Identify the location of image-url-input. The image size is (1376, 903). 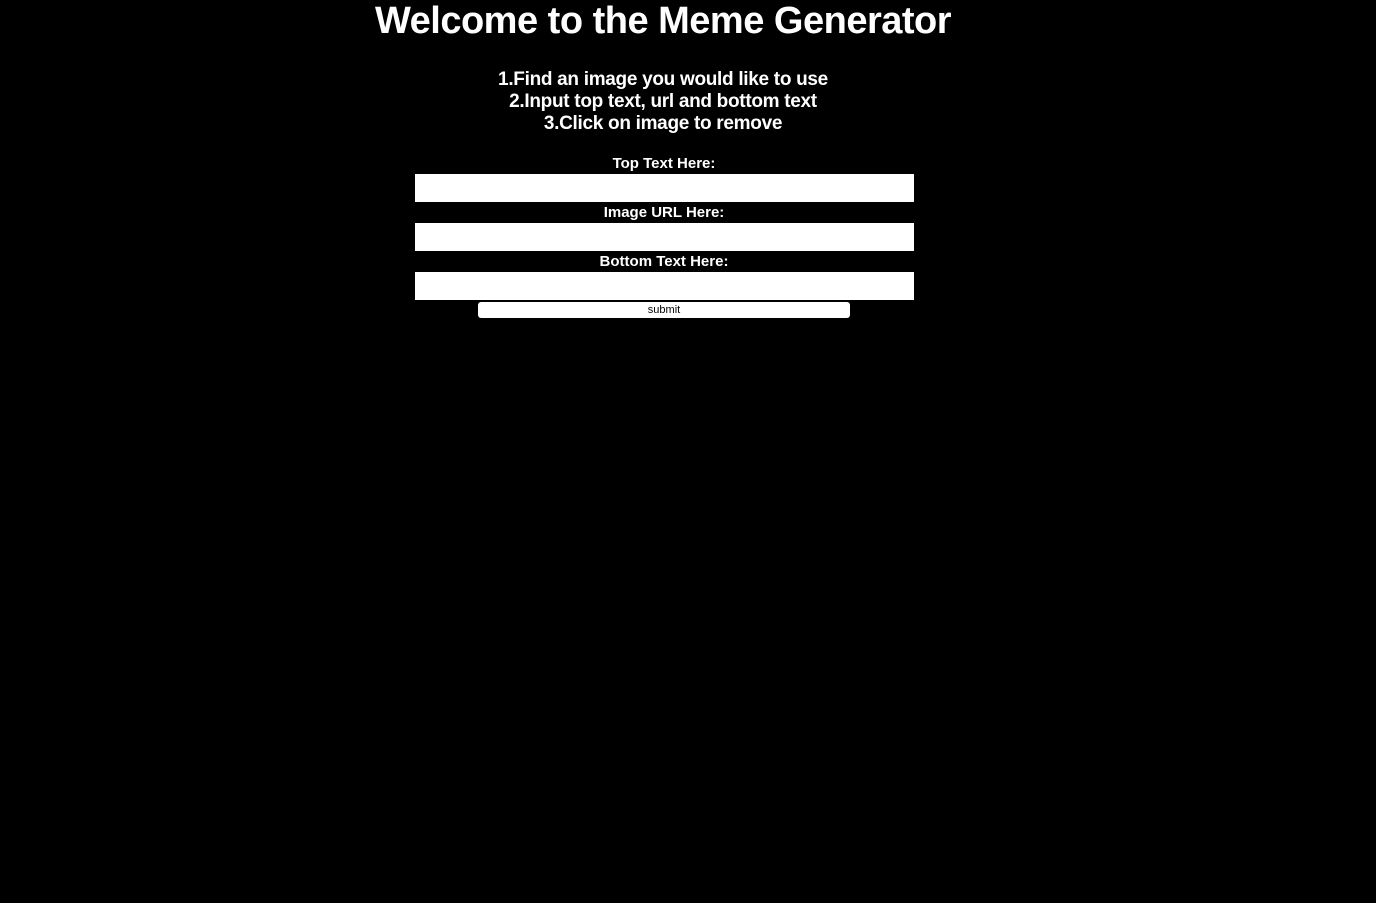
(664, 237).